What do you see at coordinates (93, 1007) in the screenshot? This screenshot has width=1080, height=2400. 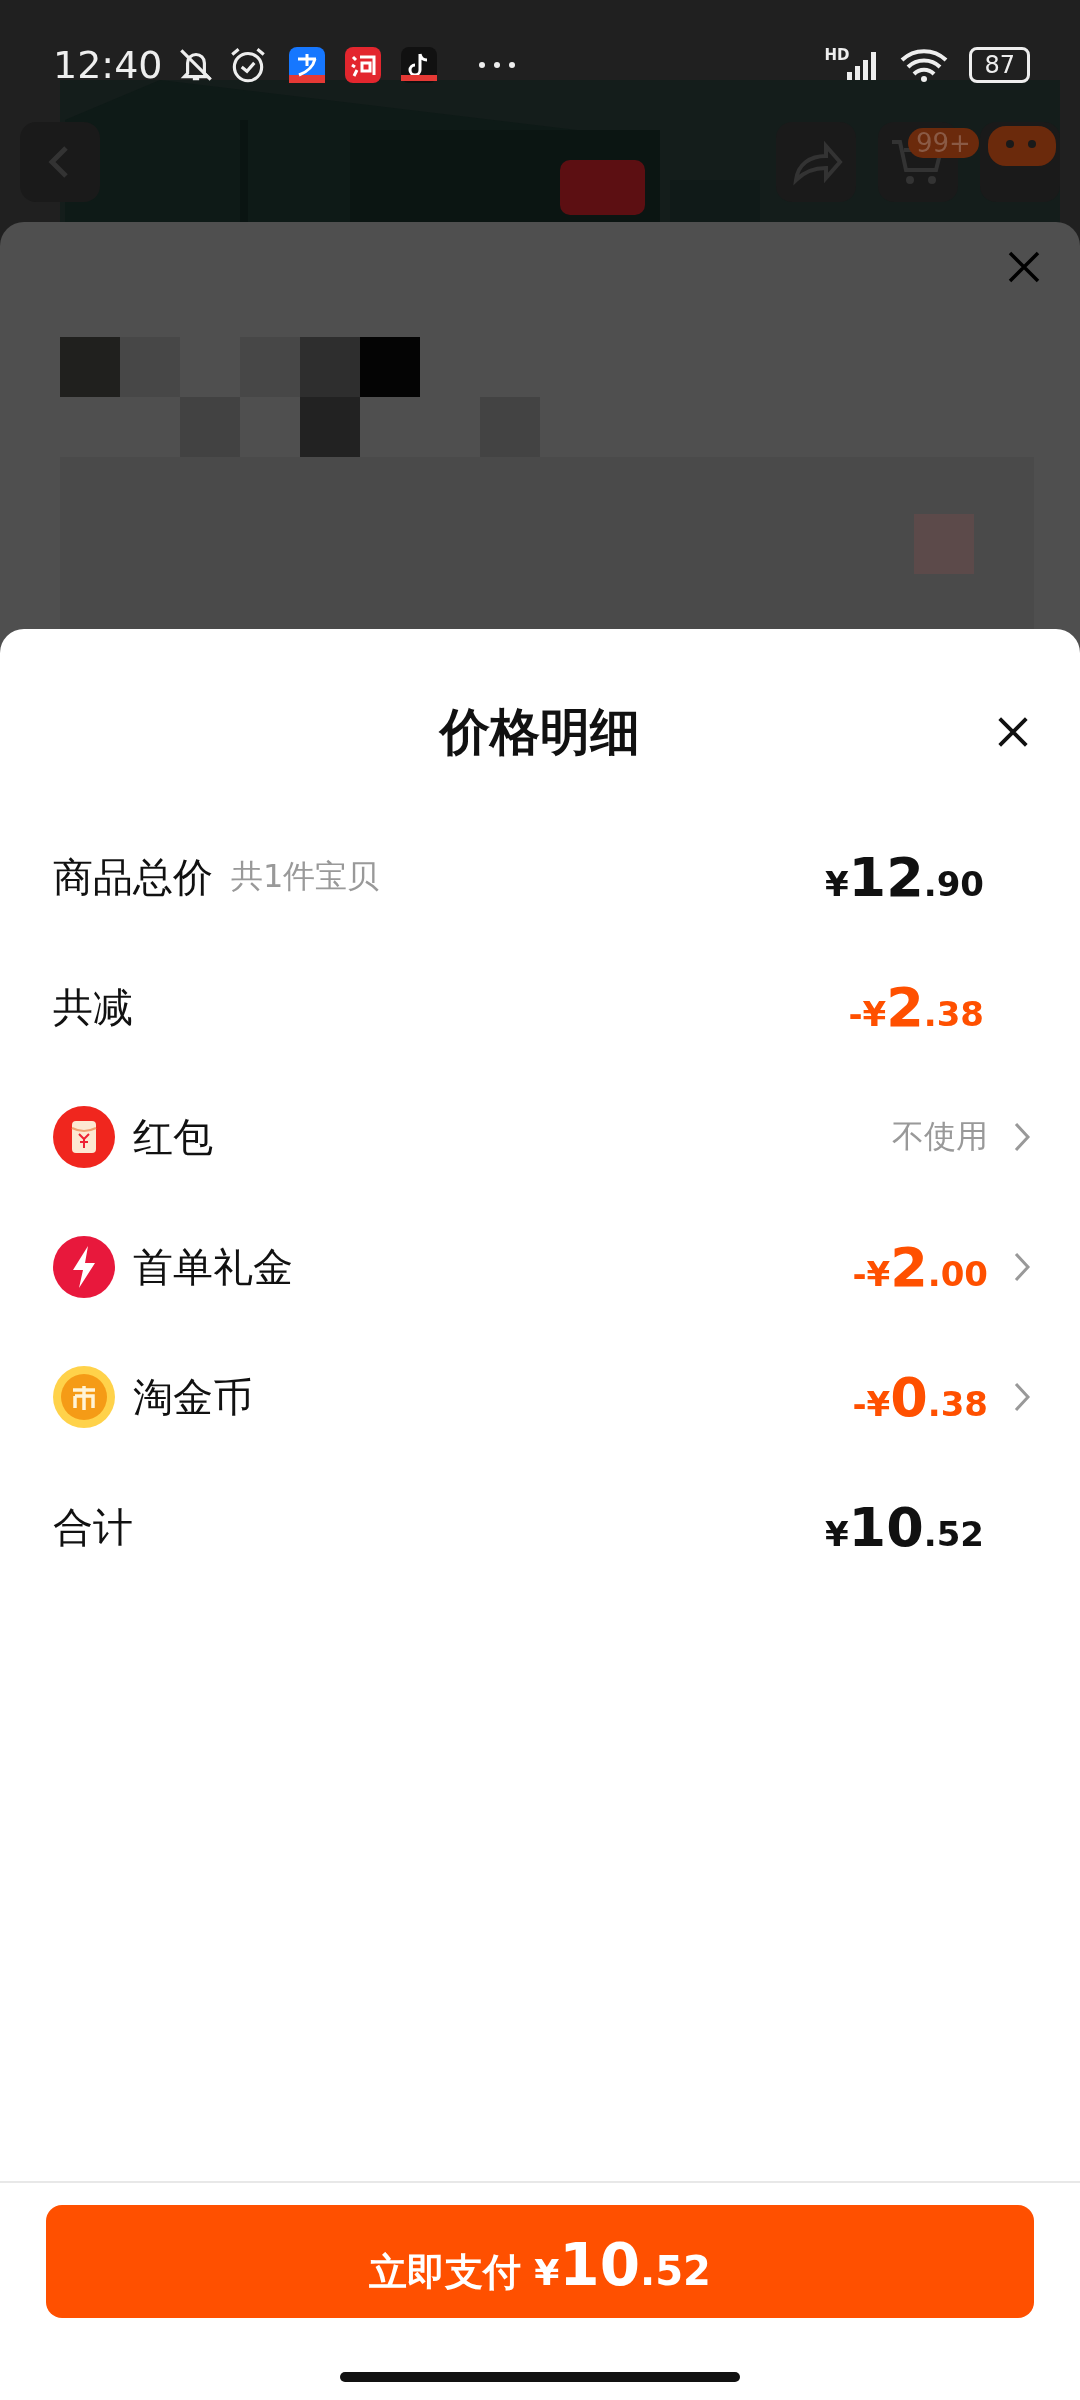 I see `row-label: 共减` at bounding box center [93, 1007].